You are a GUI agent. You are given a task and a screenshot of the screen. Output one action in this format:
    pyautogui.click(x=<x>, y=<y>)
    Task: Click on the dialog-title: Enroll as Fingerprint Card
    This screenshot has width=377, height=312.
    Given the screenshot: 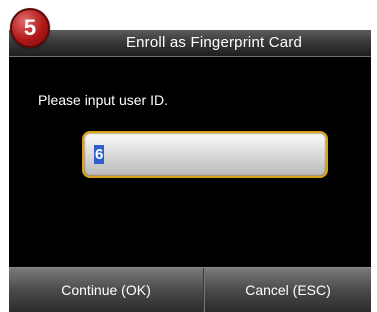 What is the action you would take?
    pyautogui.click(x=214, y=42)
    